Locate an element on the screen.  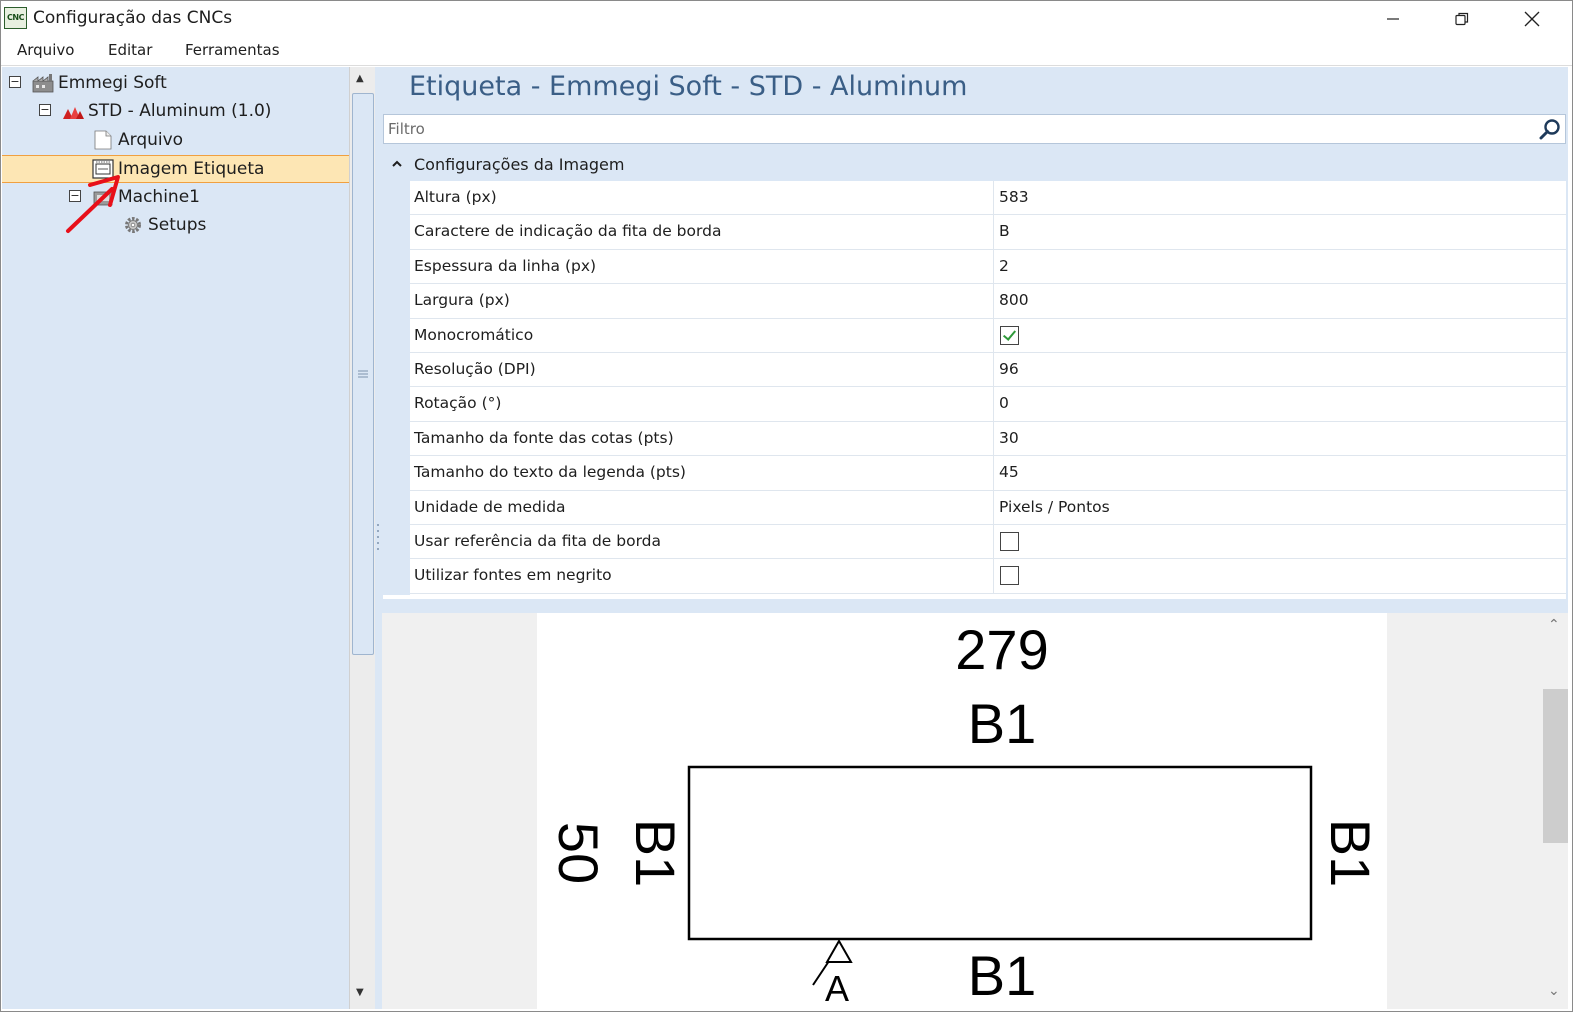
factory-icon is located at coordinates (43, 83).